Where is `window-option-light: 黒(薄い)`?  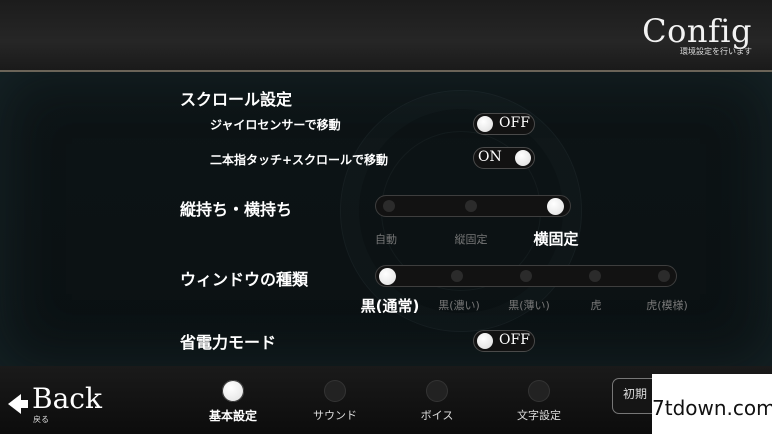
window-option-light: 黒(薄い) is located at coordinates (529, 305).